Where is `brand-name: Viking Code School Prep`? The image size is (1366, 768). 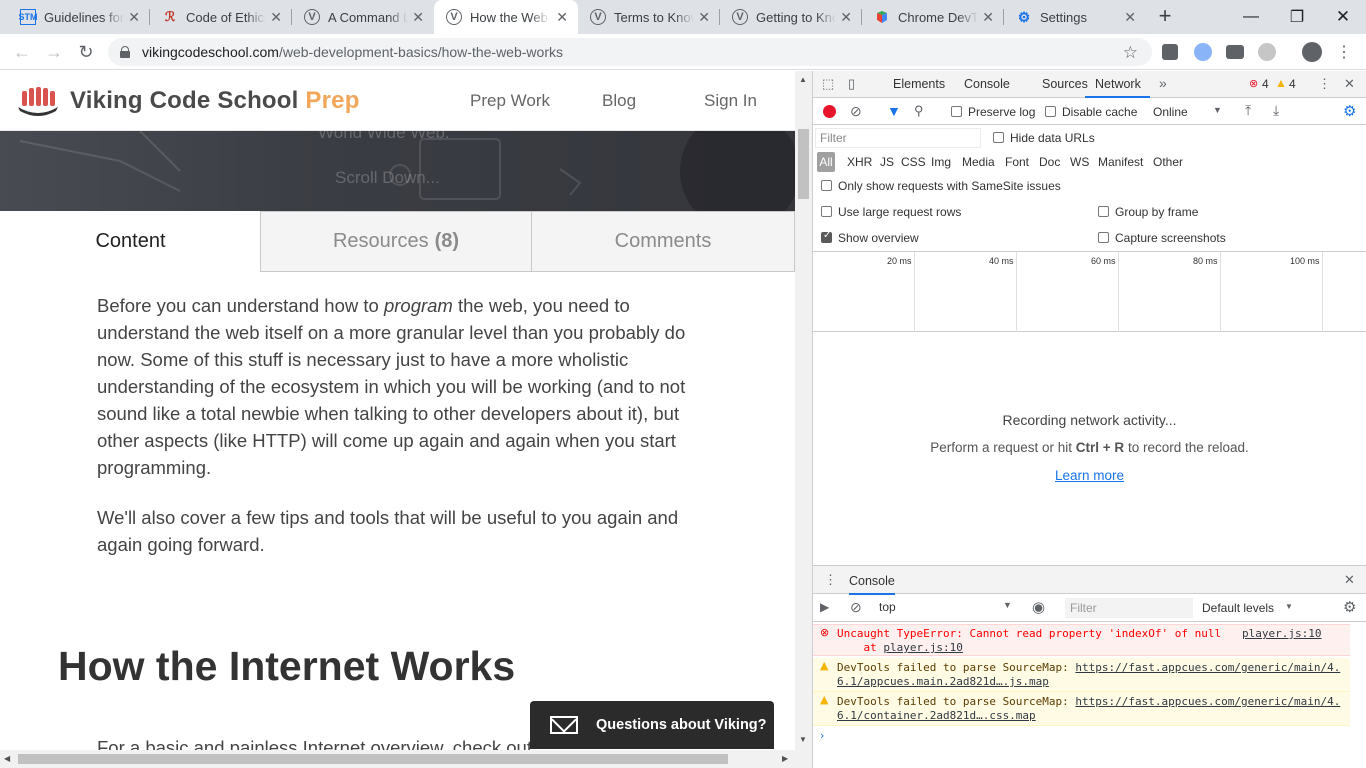 brand-name: Viking Code School Prep is located at coordinates (215, 101).